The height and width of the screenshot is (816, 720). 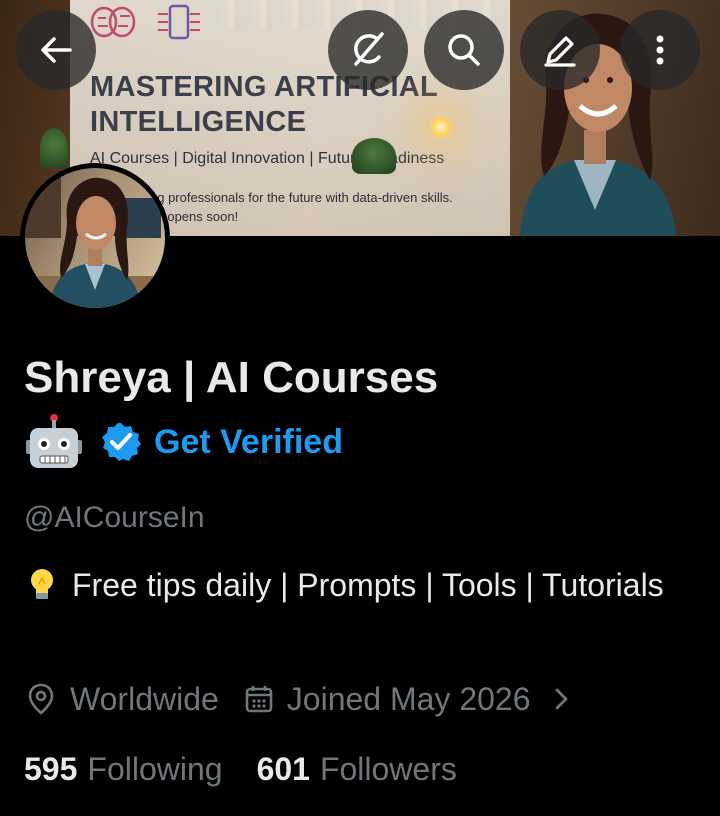 I want to click on location-pin-icon, so click(x=41, y=699).